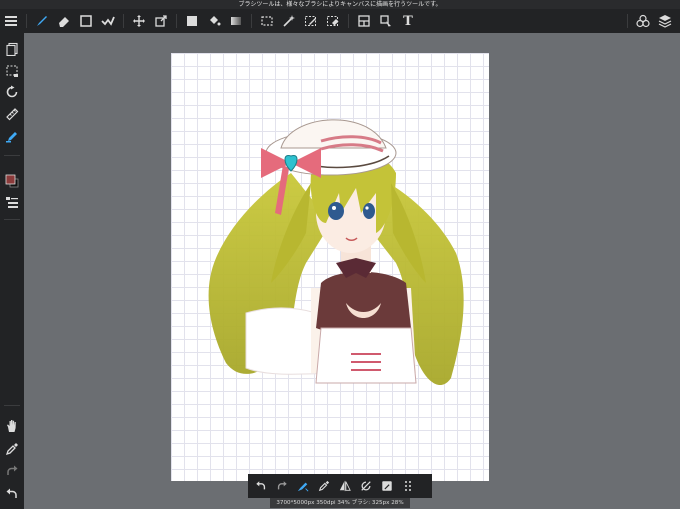 This screenshot has height=509, width=680. Describe the element at coordinates (267, 21) in the screenshot. I see `select-icon` at that location.